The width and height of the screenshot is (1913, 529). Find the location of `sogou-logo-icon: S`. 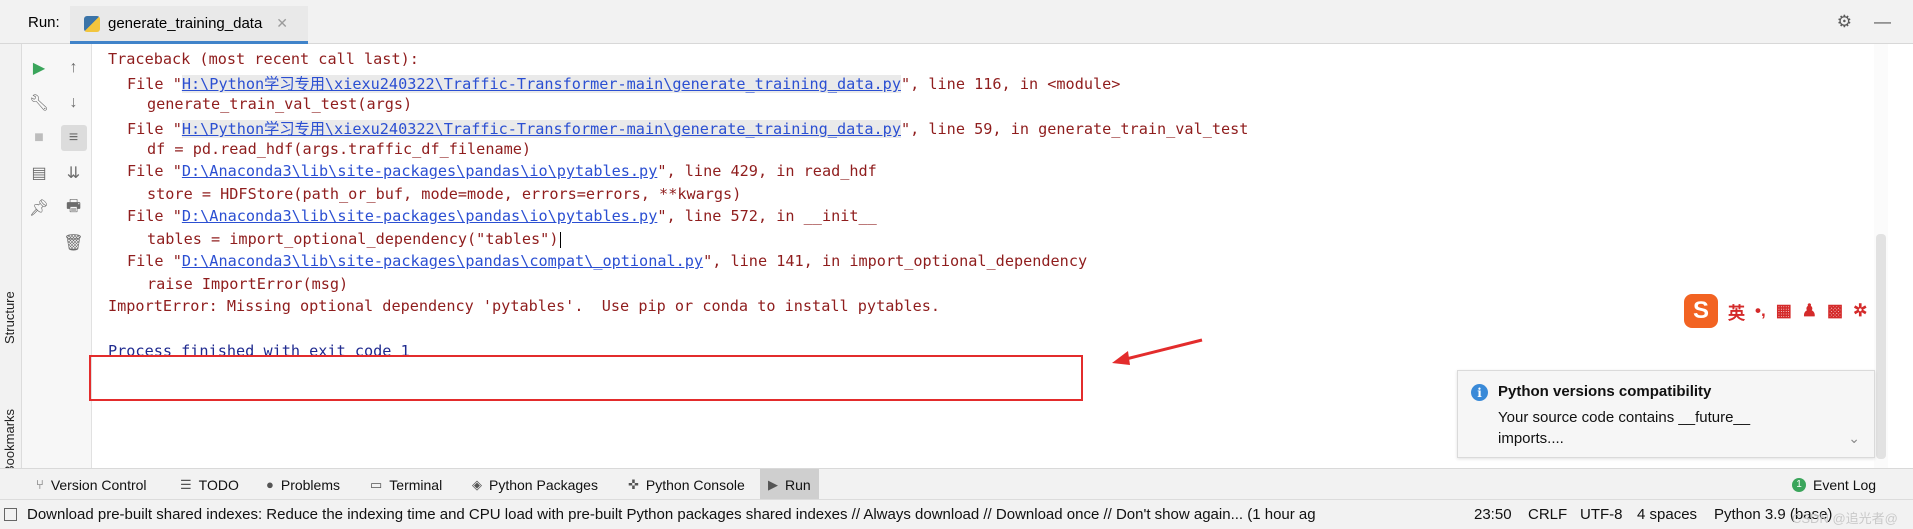

sogou-logo-icon: S is located at coordinates (1701, 311).